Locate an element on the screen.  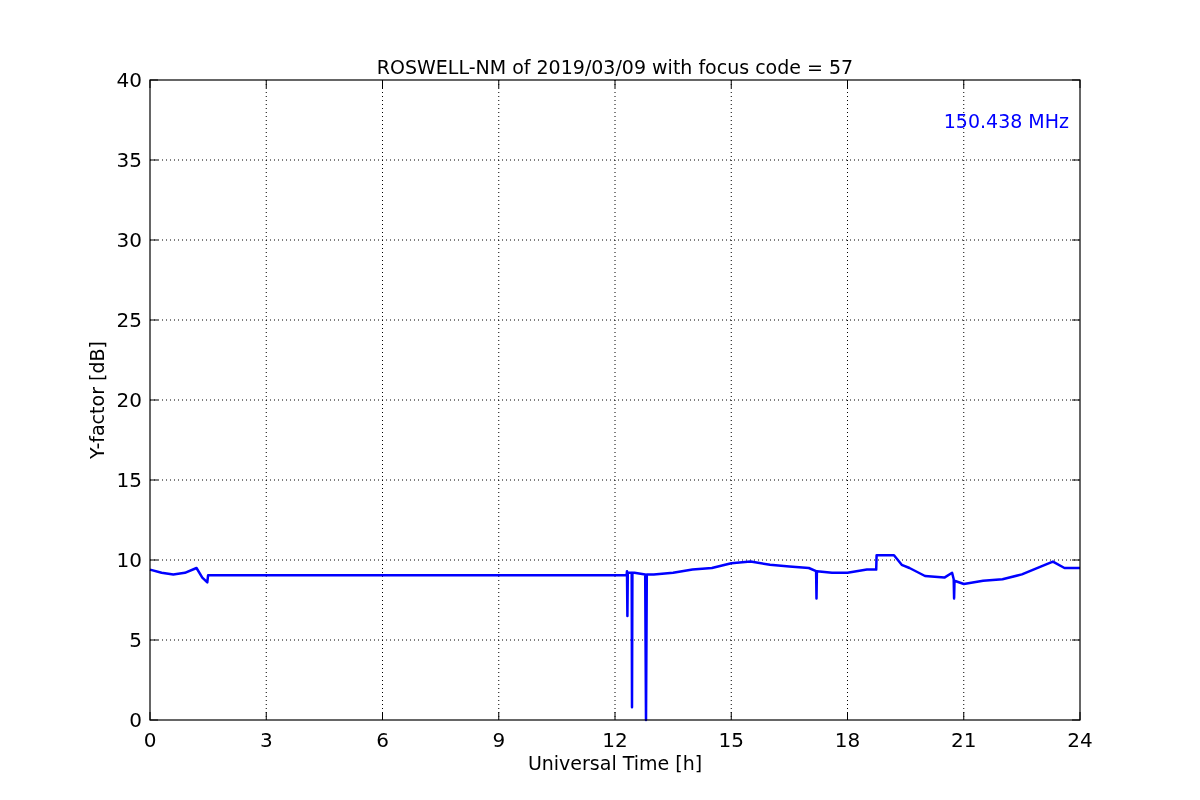
y-tick-label: 5 is located at coordinates (135, 640).